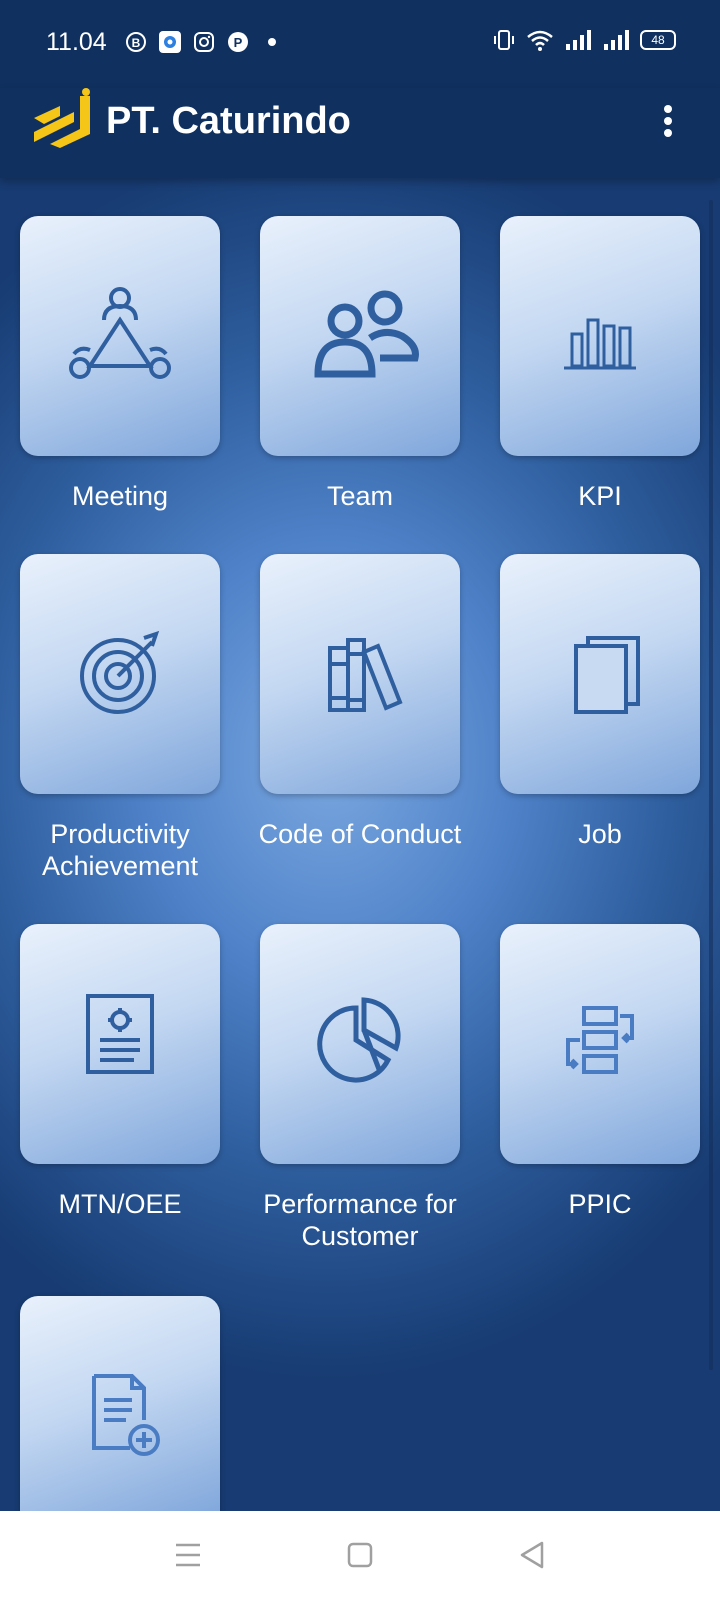 This screenshot has height=1600, width=720. What do you see at coordinates (600, 834) in the screenshot?
I see `job-label: Job` at bounding box center [600, 834].